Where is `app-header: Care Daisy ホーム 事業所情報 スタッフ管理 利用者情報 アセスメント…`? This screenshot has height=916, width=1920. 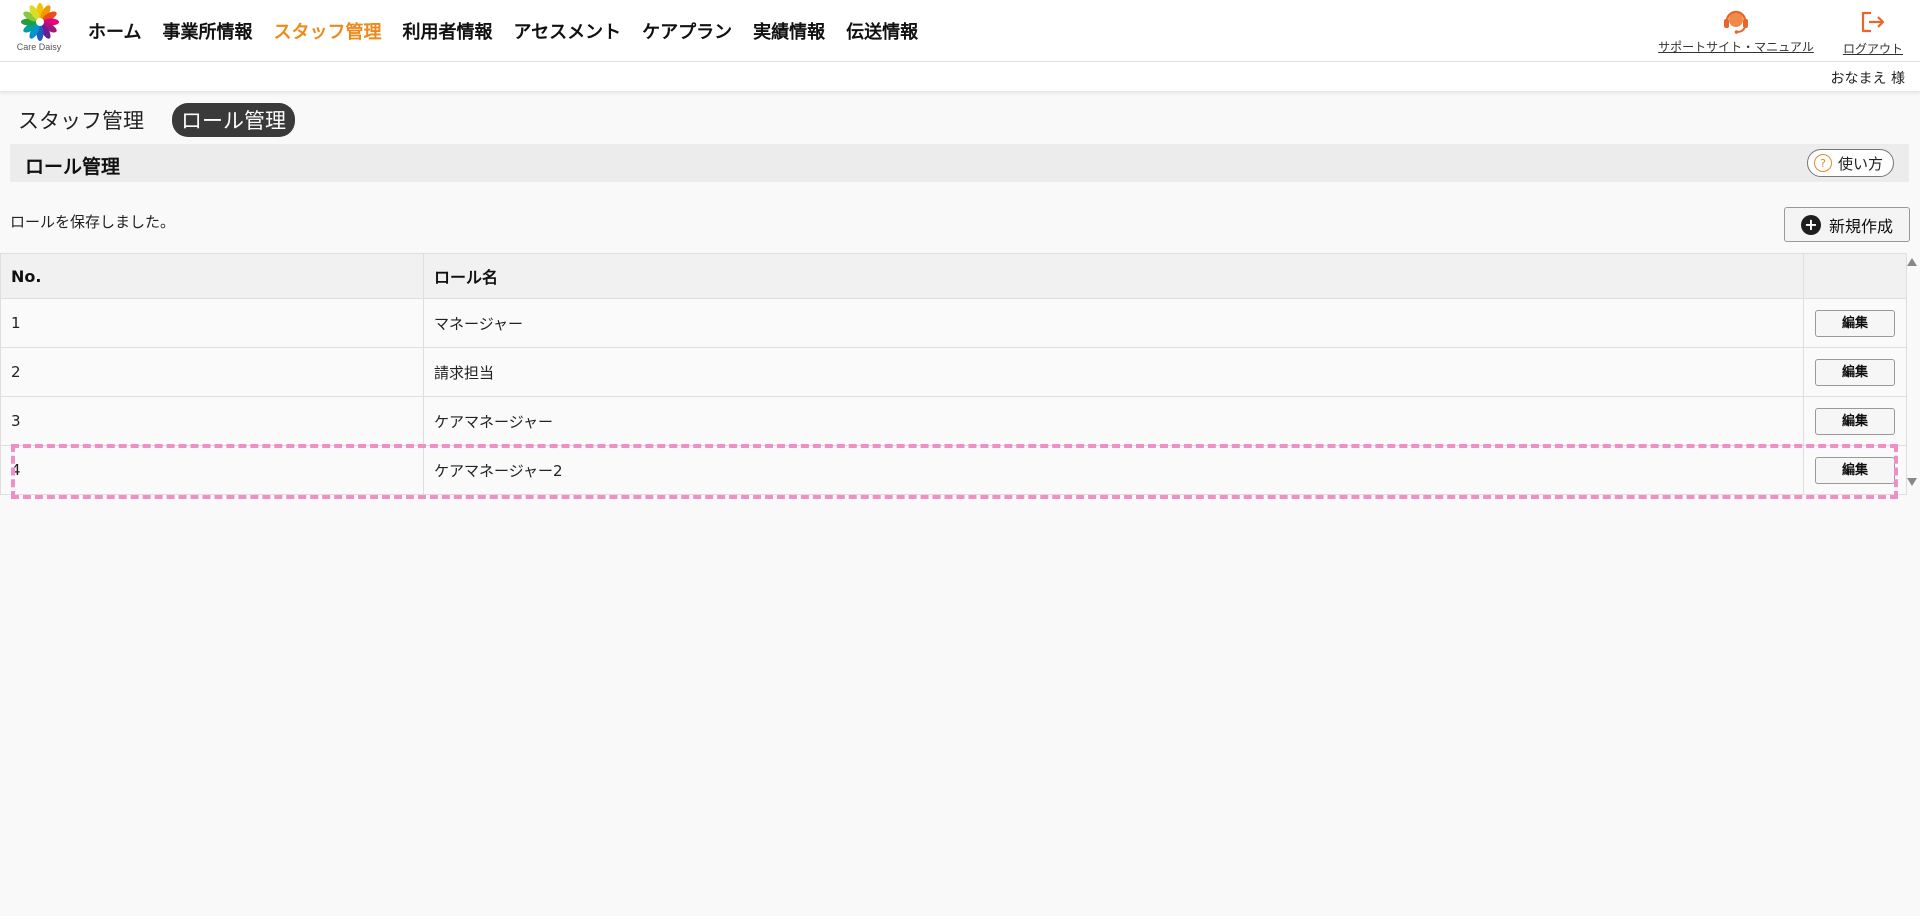 app-header: Care Daisy ホーム 事業所情報 スタッフ管理 利用者情報 アセスメント… is located at coordinates (960, 31).